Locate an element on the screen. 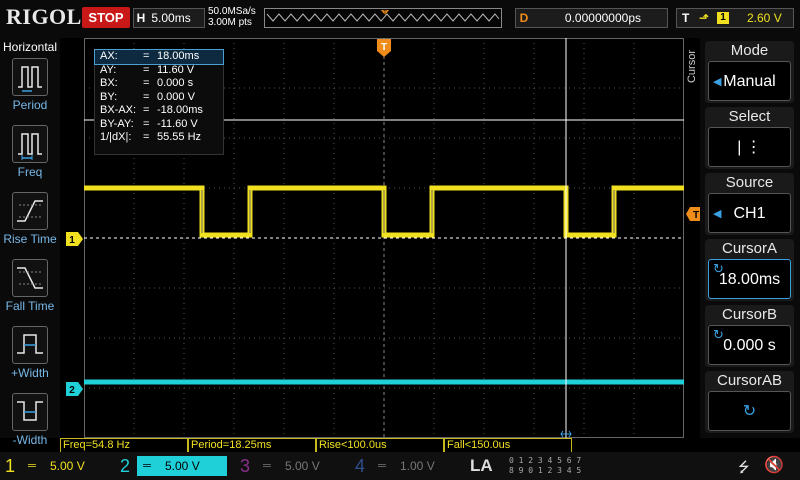 The width and height of the screenshot is (800, 480). measurement-freq: Freq=54.8 Hz is located at coordinates (124, 445).